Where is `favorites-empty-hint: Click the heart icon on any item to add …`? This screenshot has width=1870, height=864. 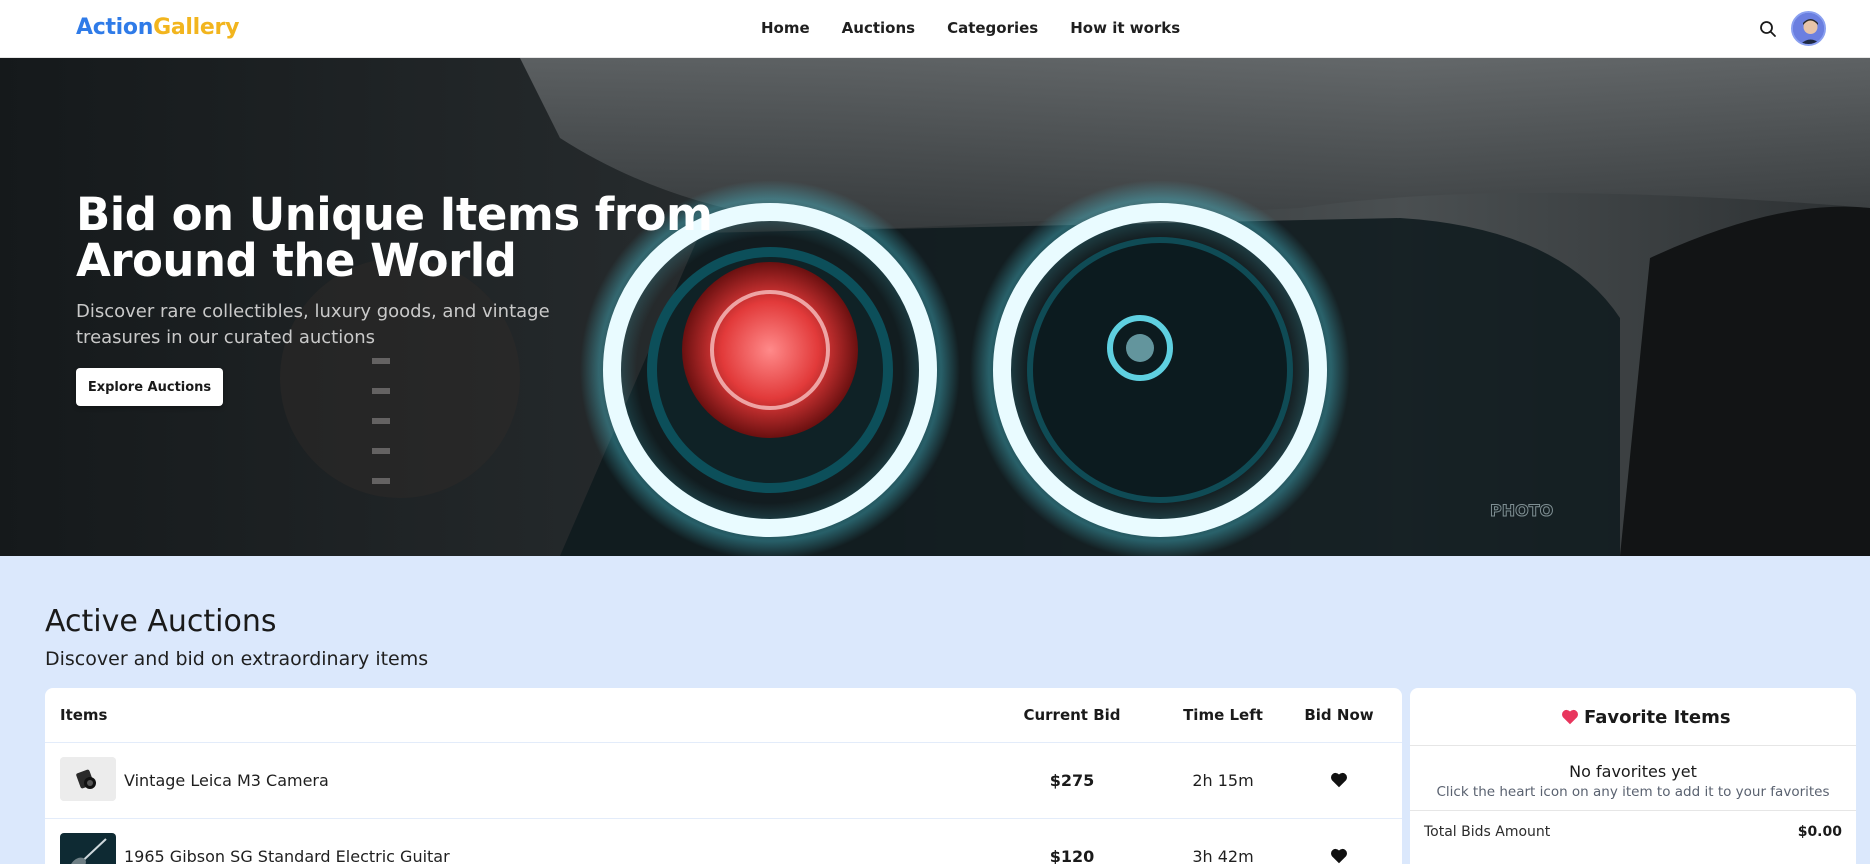 favorites-empty-hint: Click the heart icon on any item to add … is located at coordinates (1633, 792).